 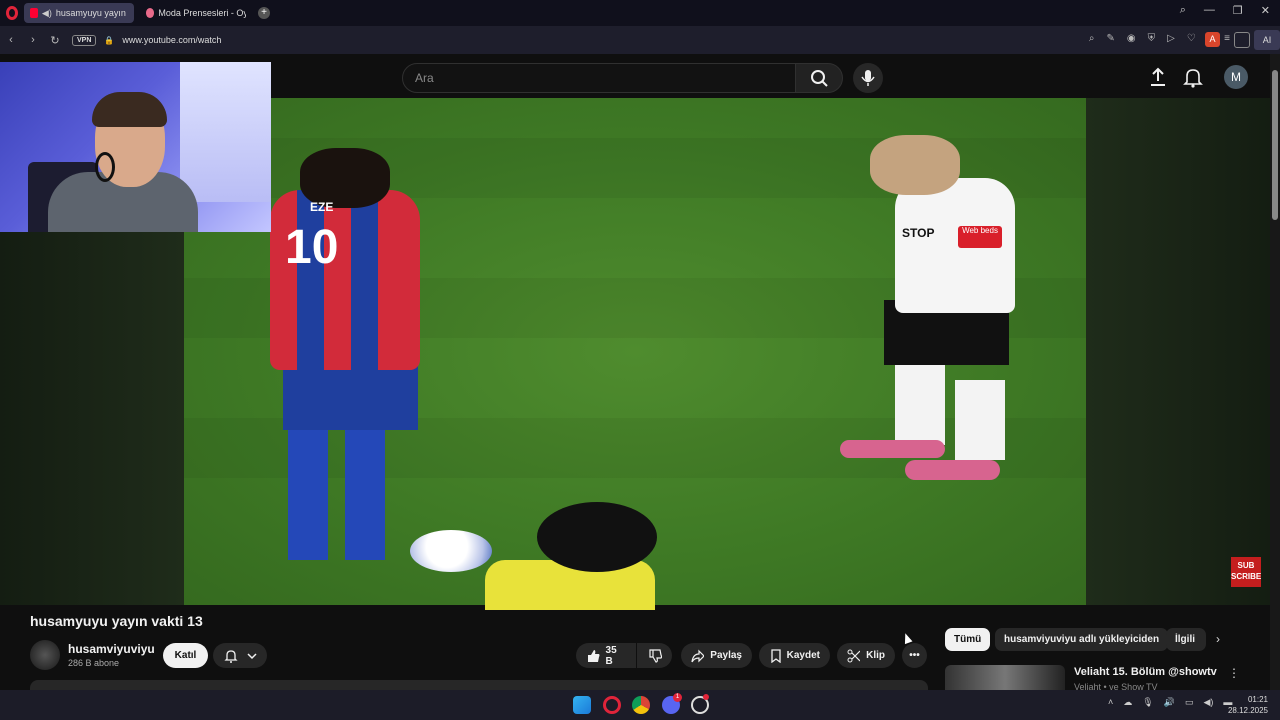 I want to click on save-button: Kaydet, so click(x=794, y=655).